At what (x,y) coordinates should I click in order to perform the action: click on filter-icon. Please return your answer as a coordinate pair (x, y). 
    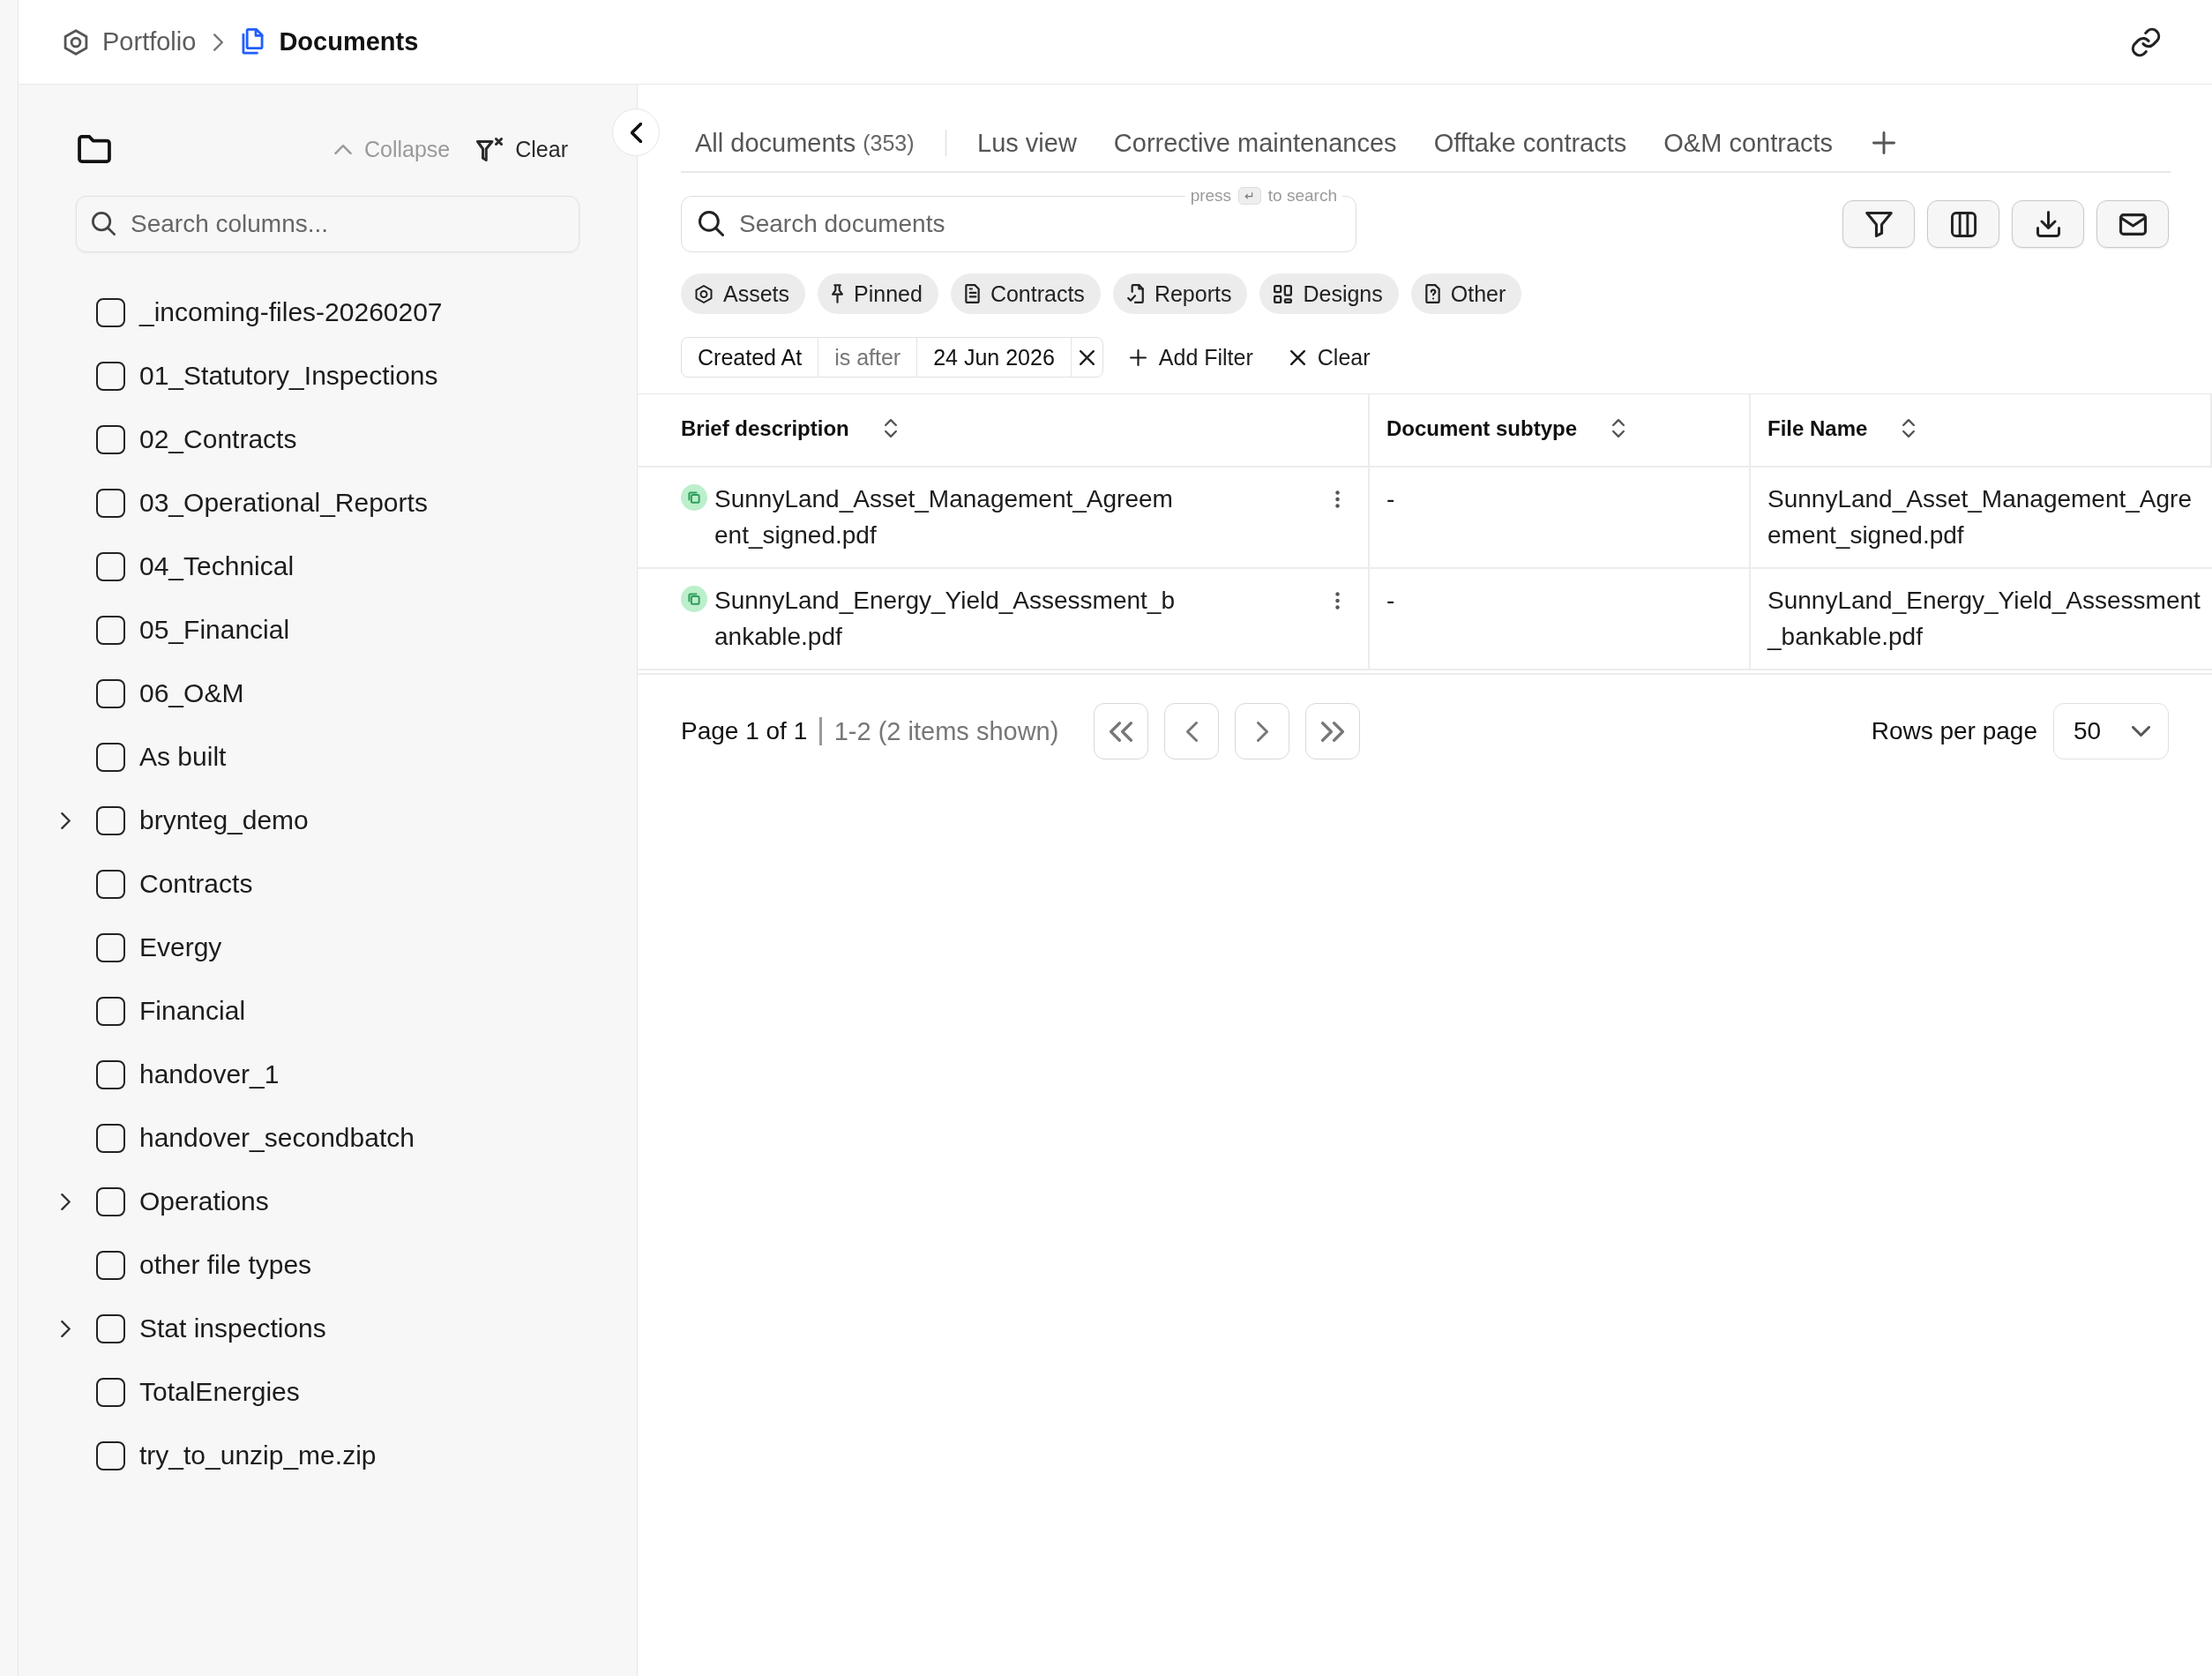
    Looking at the image, I should click on (1879, 224).